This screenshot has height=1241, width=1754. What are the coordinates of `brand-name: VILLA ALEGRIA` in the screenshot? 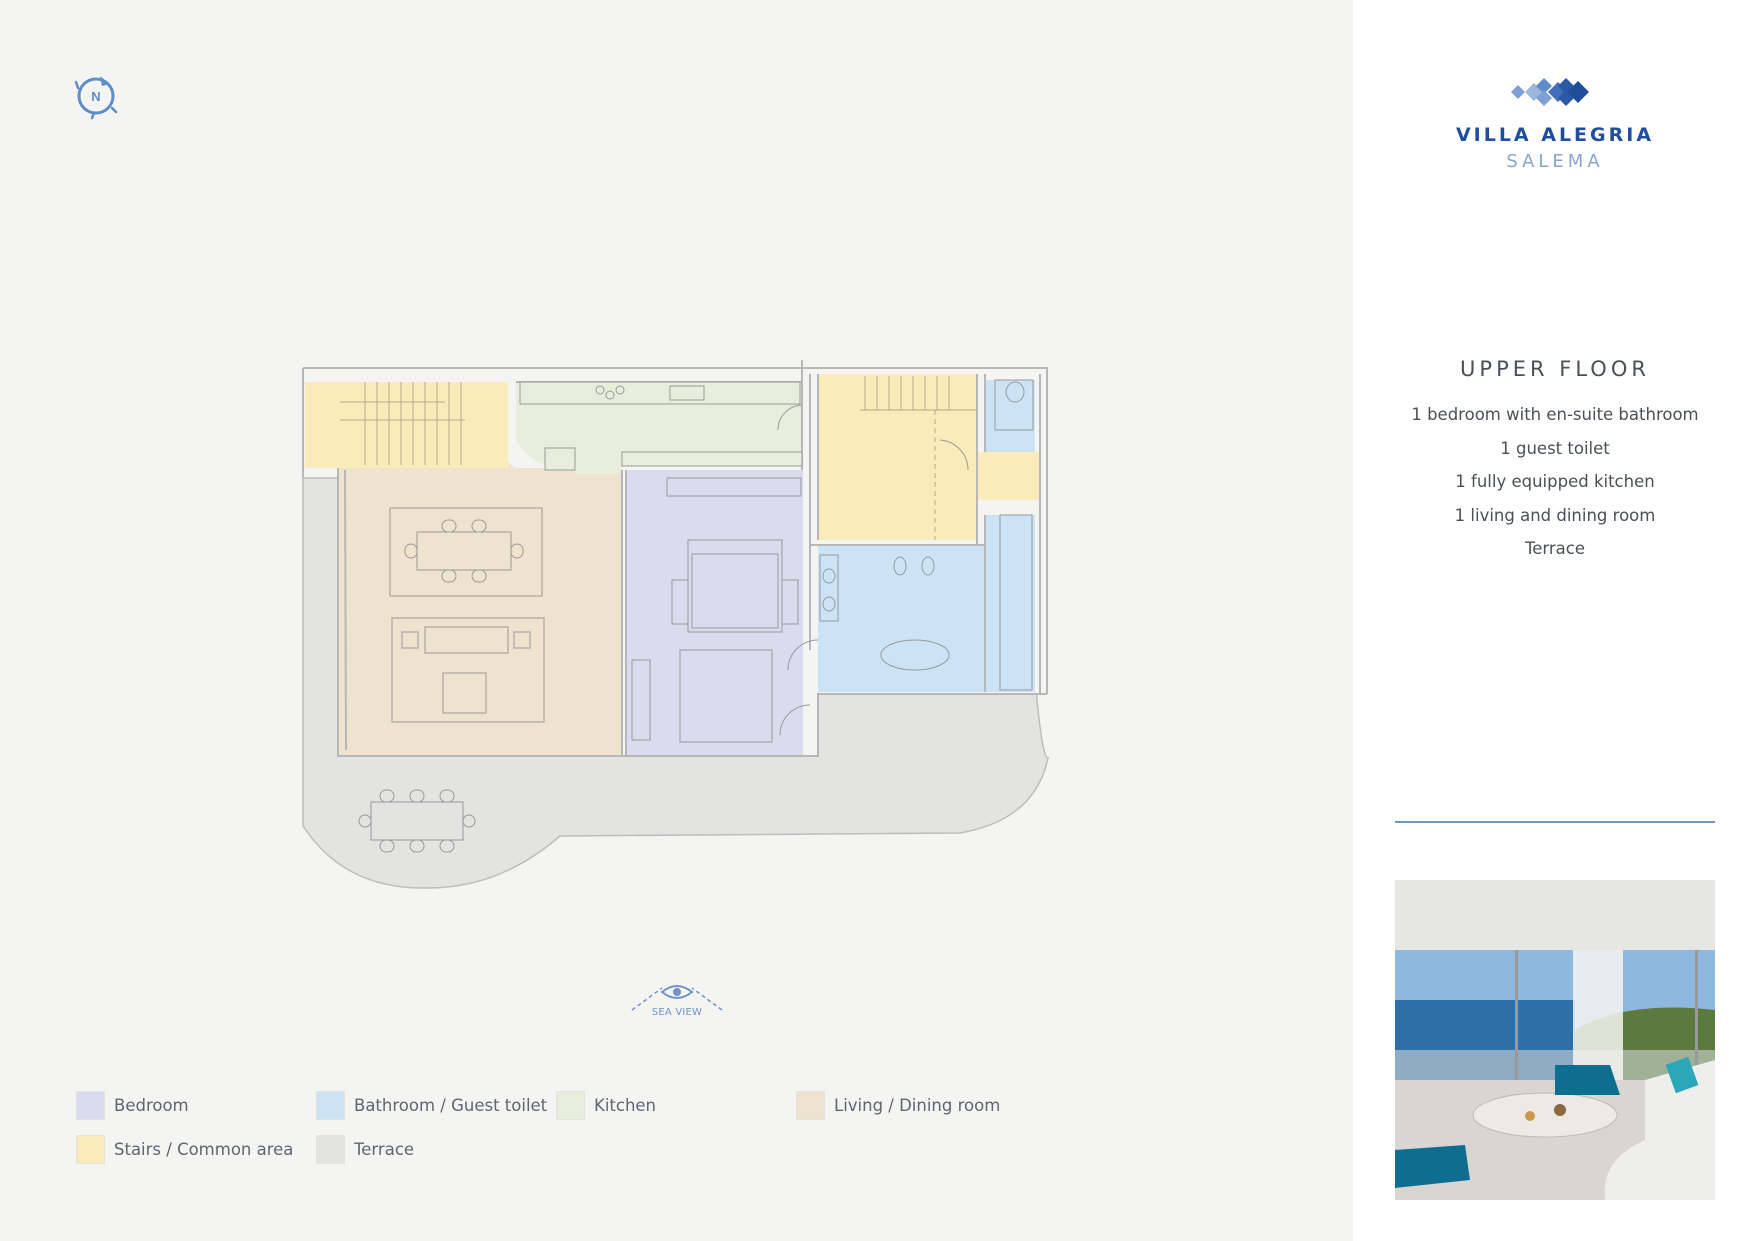 It's located at (1555, 135).